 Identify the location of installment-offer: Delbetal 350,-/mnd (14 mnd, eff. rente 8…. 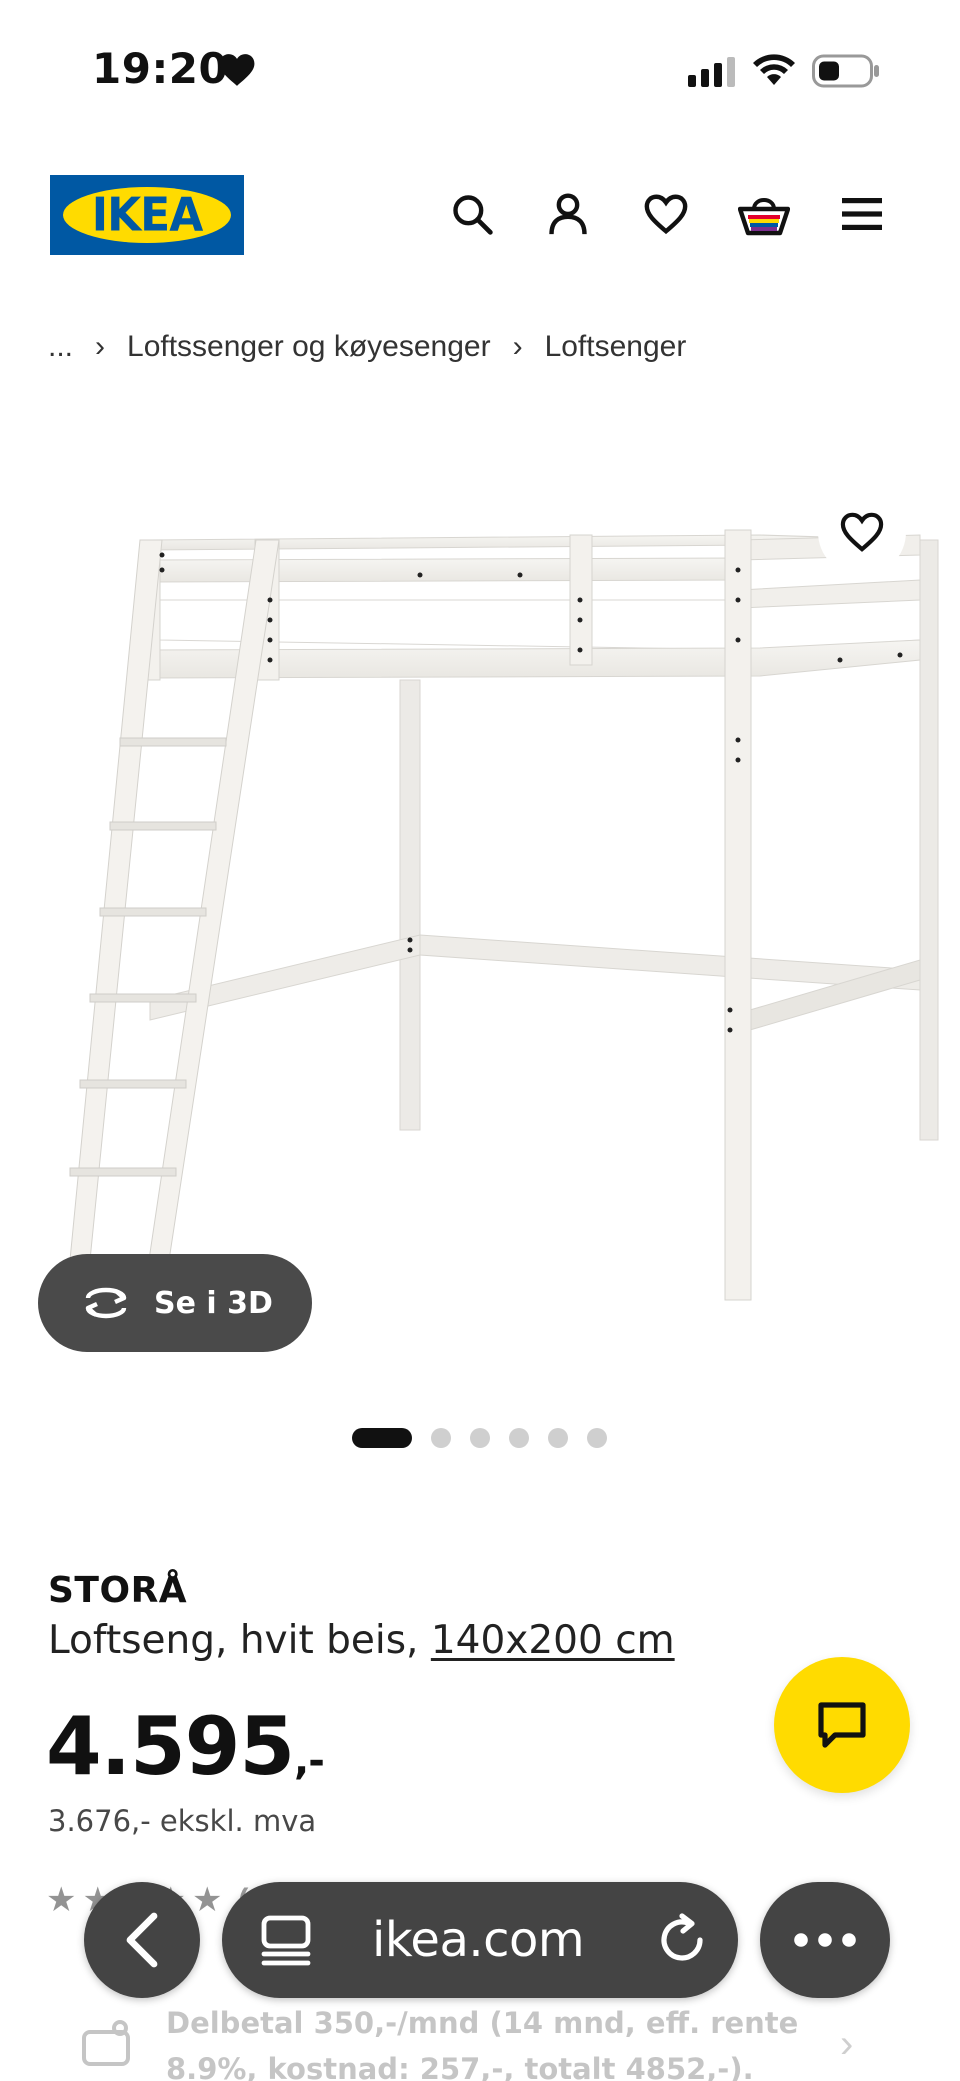
(500, 2040).